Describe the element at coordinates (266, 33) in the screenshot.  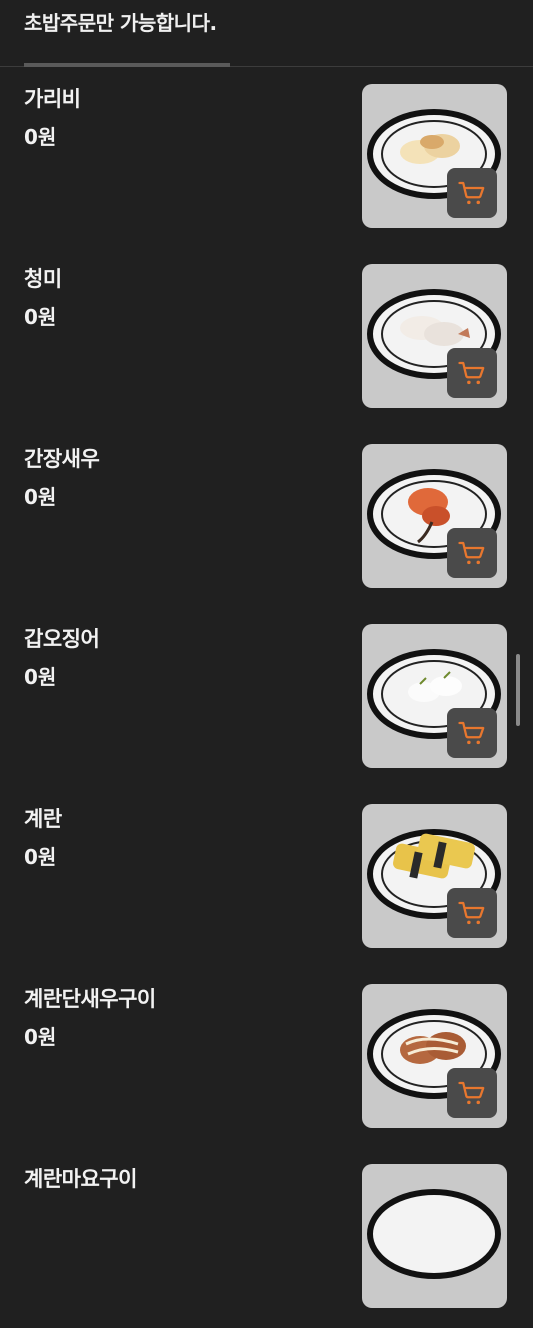
I see `header: 초밥주문만 가능합니다.` at that location.